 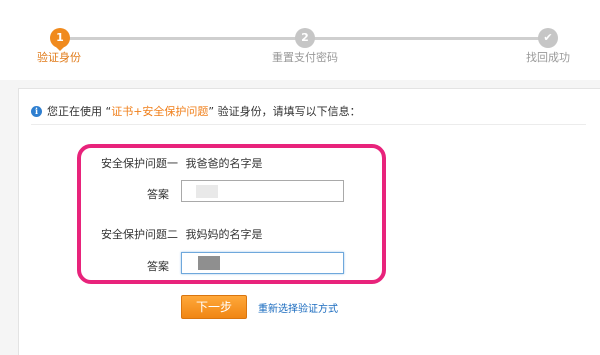 What do you see at coordinates (158, 194) in the screenshot?
I see `answer-1-label: 答案` at bounding box center [158, 194].